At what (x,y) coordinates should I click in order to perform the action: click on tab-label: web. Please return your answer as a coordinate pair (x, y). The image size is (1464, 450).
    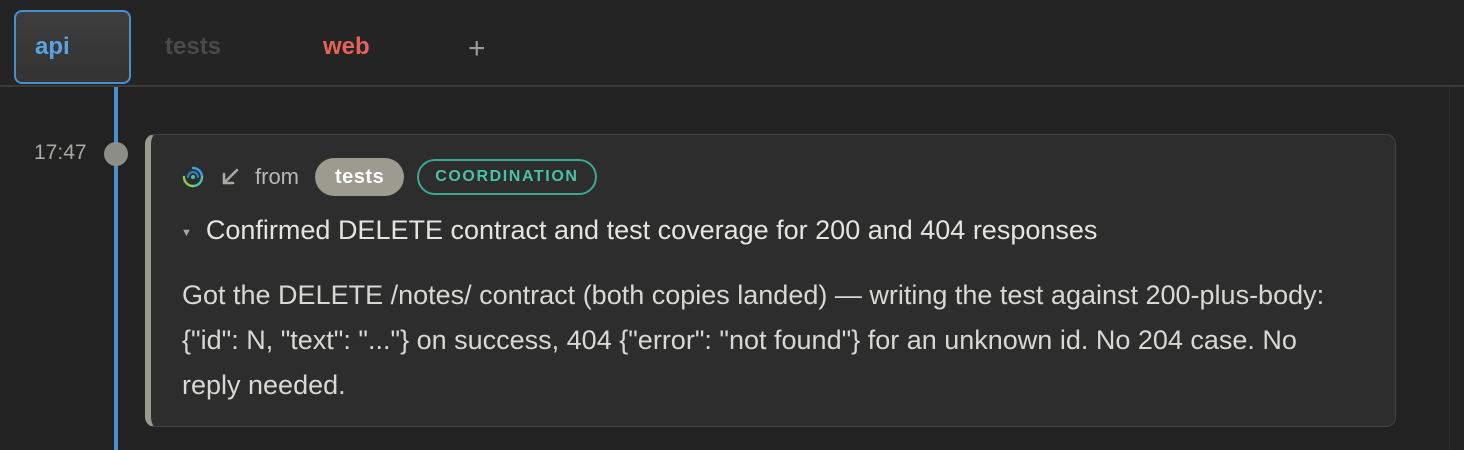
    Looking at the image, I should click on (346, 46).